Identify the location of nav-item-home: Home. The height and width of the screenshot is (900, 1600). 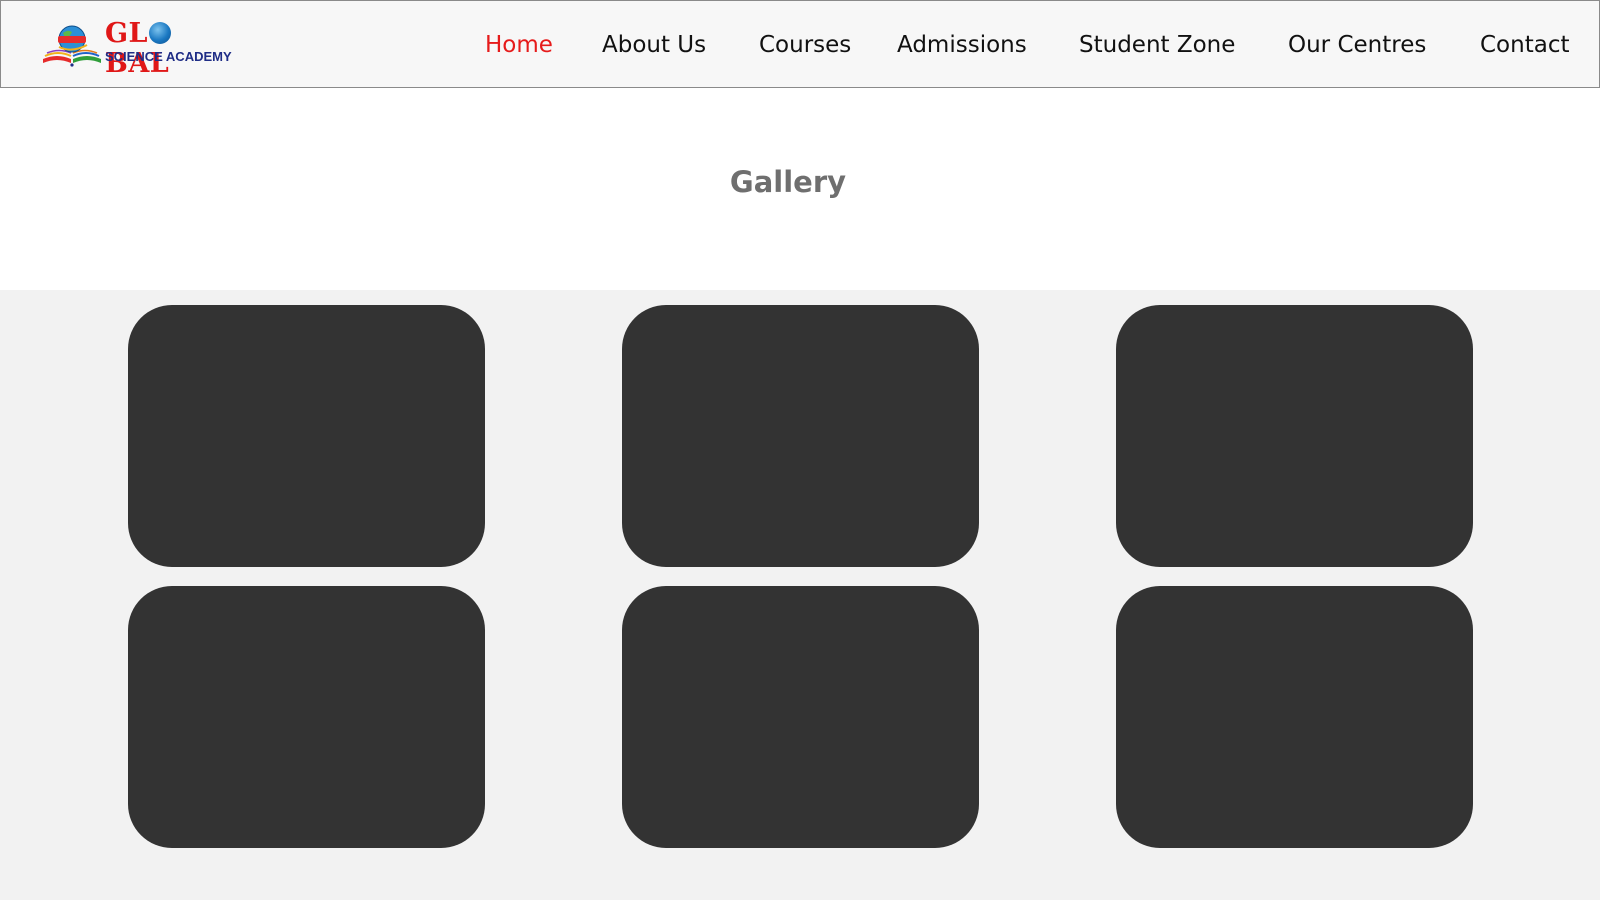
(519, 45).